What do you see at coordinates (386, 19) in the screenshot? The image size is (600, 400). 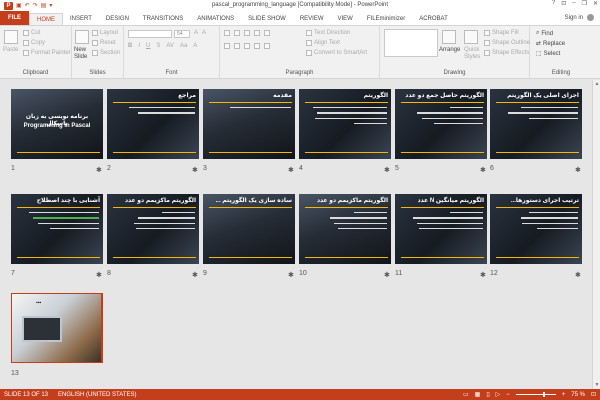 I see `tab-fileminimizer: FILEminimizer` at bounding box center [386, 19].